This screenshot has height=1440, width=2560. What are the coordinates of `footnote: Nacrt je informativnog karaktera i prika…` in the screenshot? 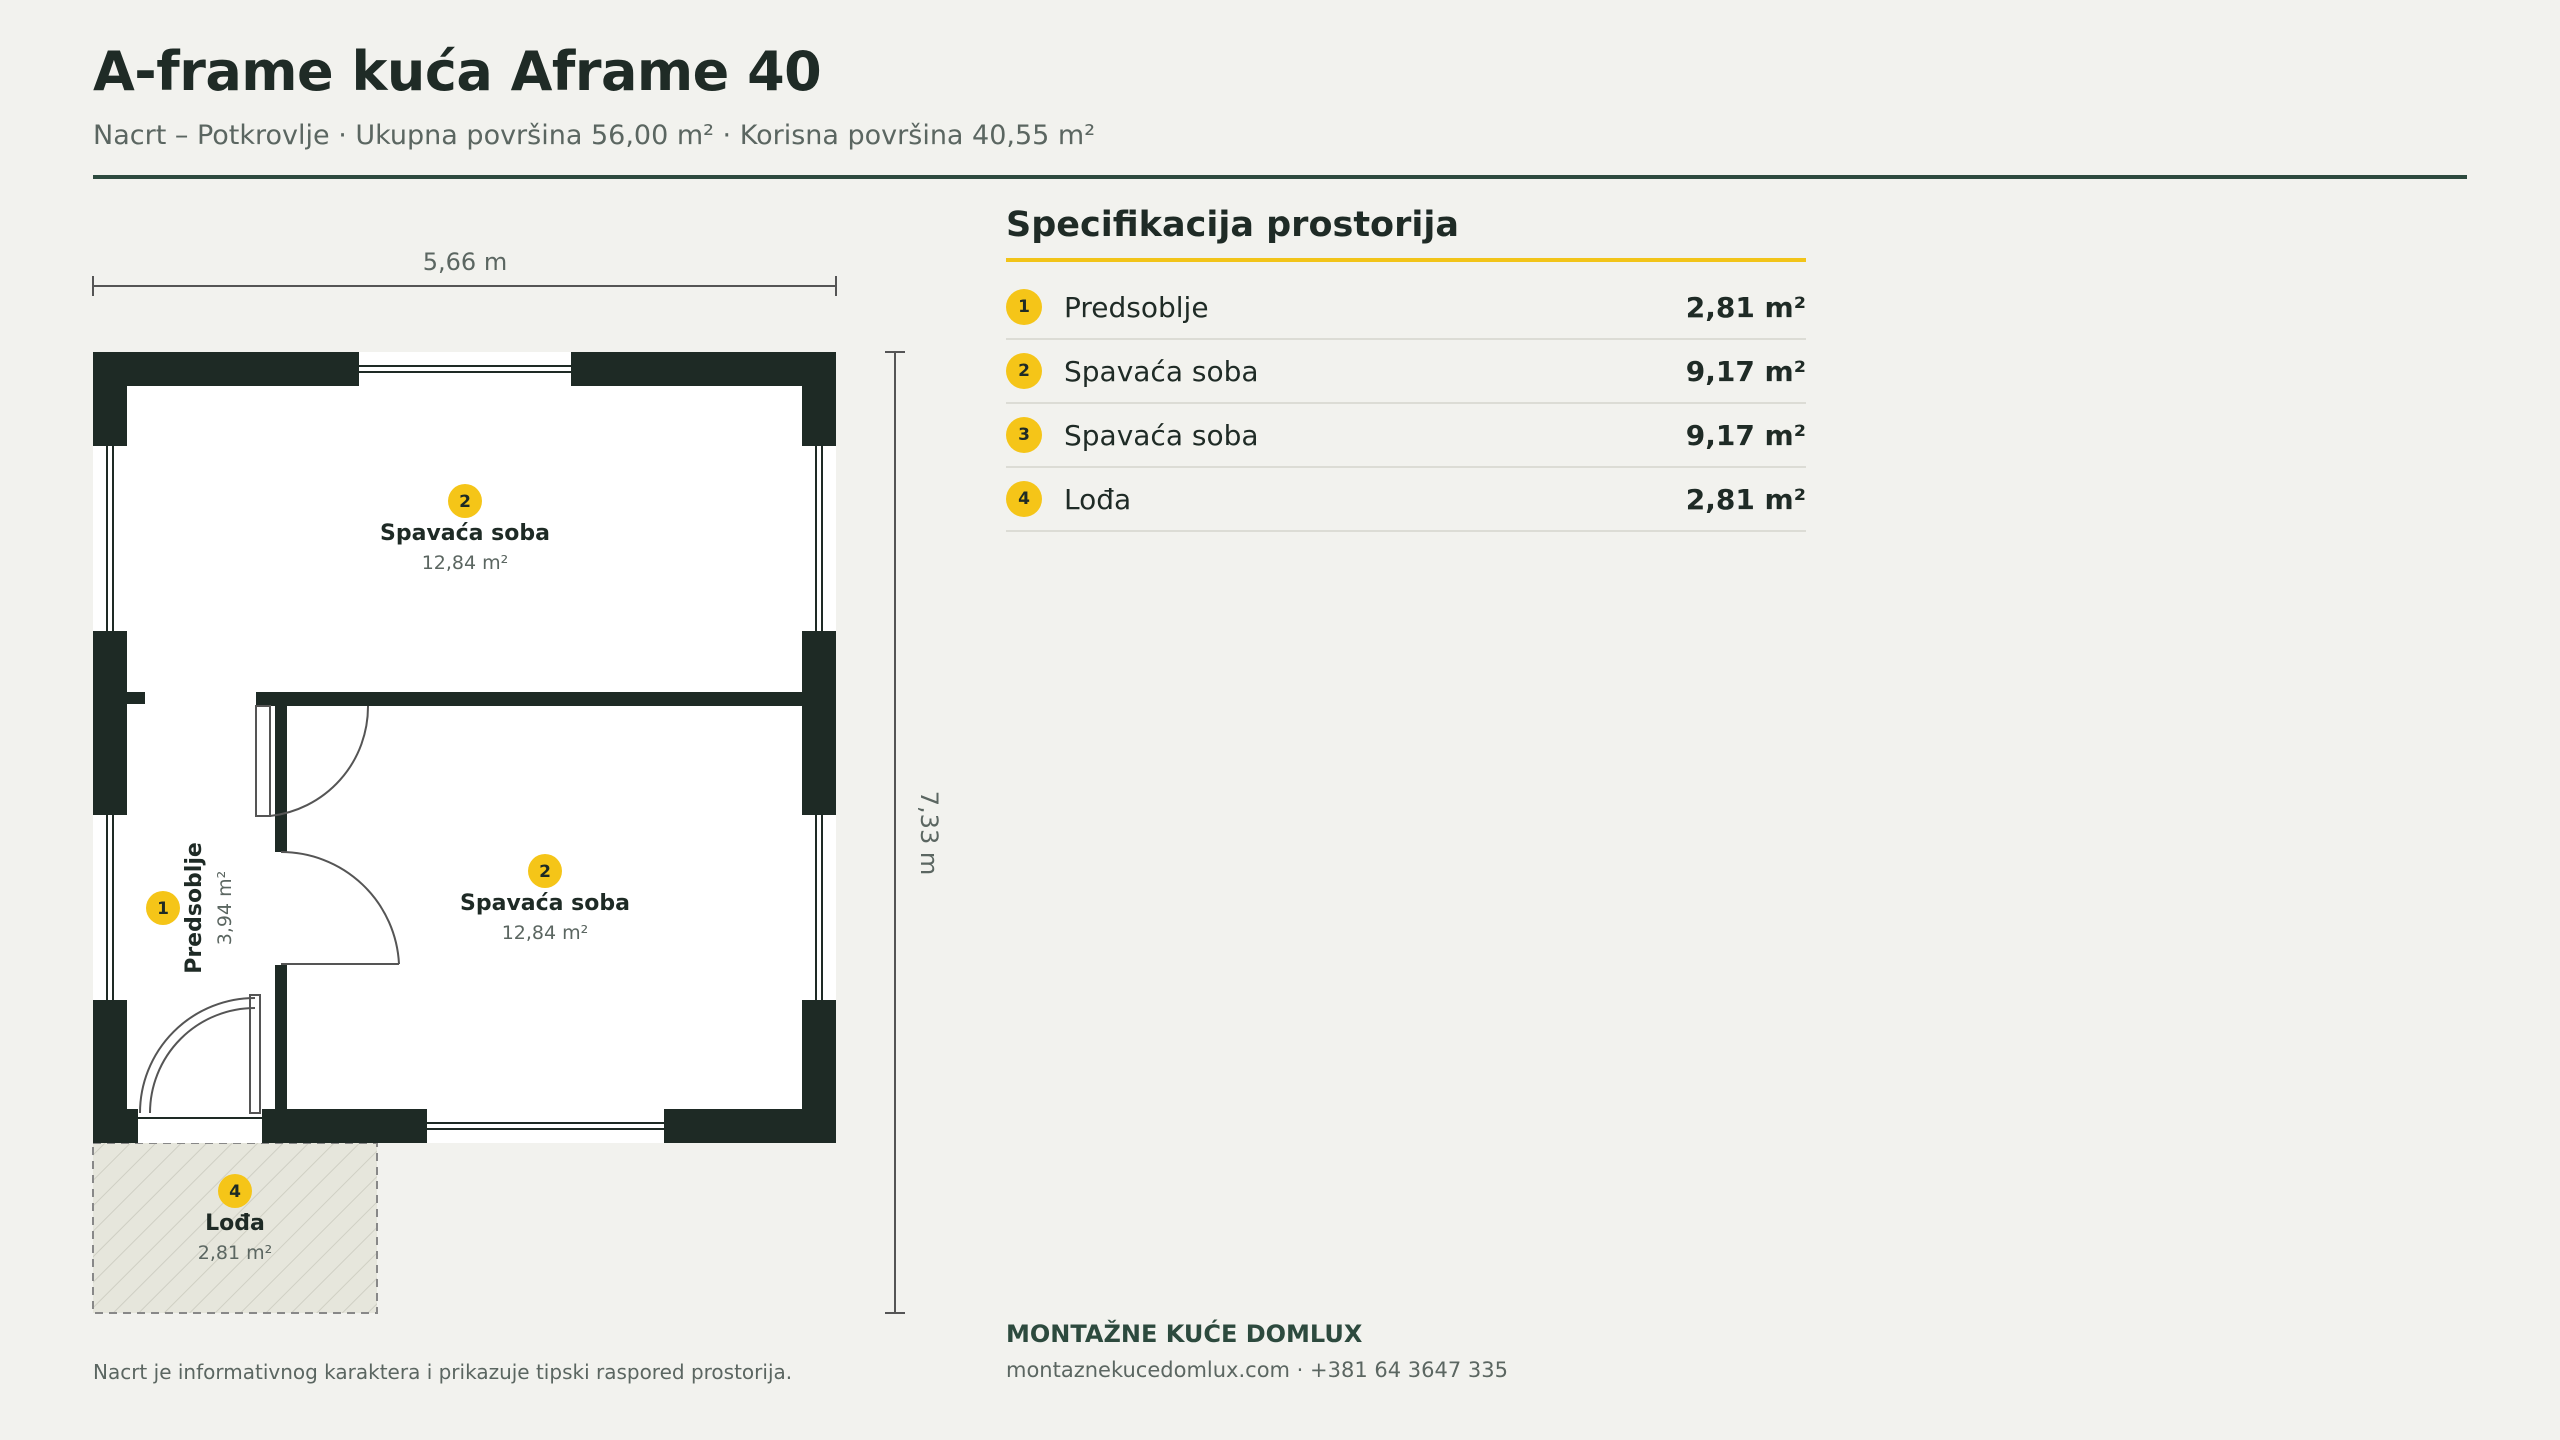 It's located at (443, 1372).